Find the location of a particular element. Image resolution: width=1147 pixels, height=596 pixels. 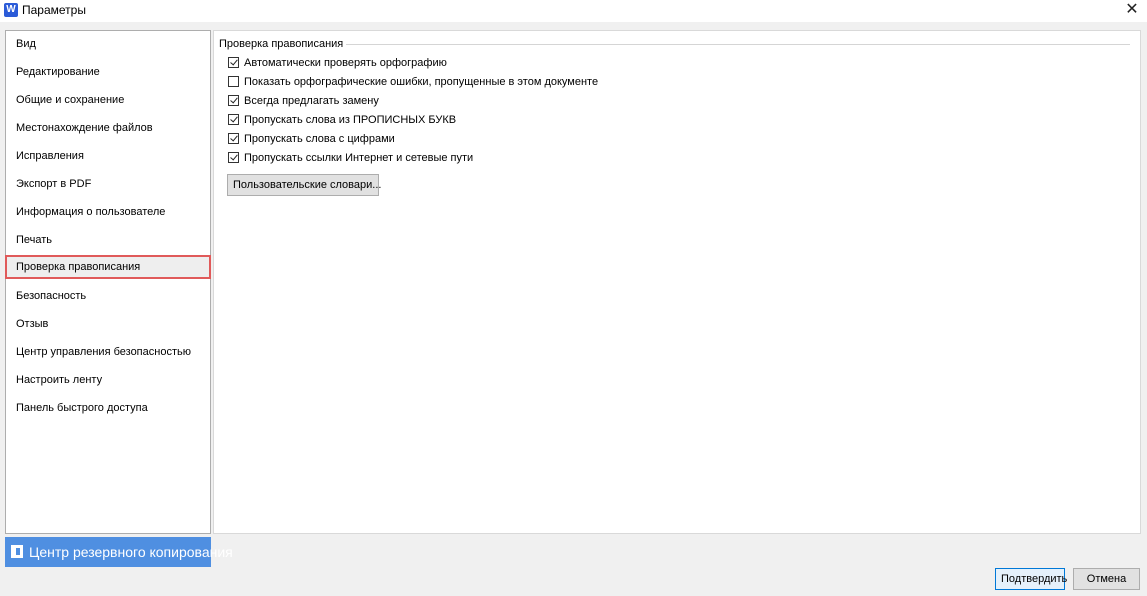

option-label: Всегда предлагать замену is located at coordinates (311, 100).